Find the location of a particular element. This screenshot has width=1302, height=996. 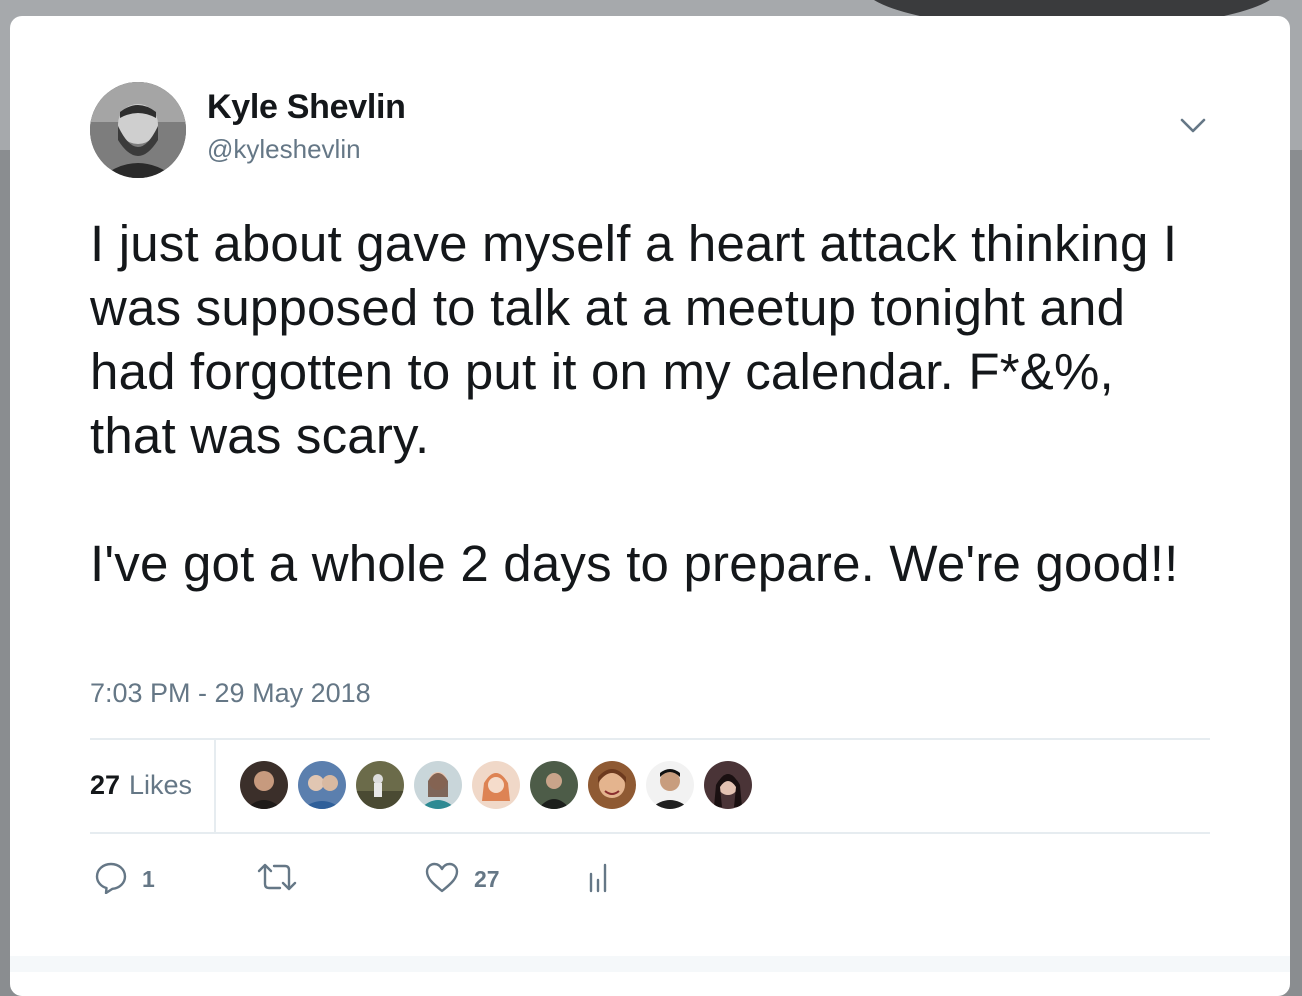

analytics-button is located at coordinates (600, 879).